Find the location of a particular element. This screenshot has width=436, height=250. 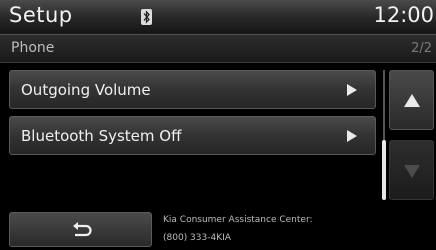

status-bar: Setup 12:00 is located at coordinates (218, 17).